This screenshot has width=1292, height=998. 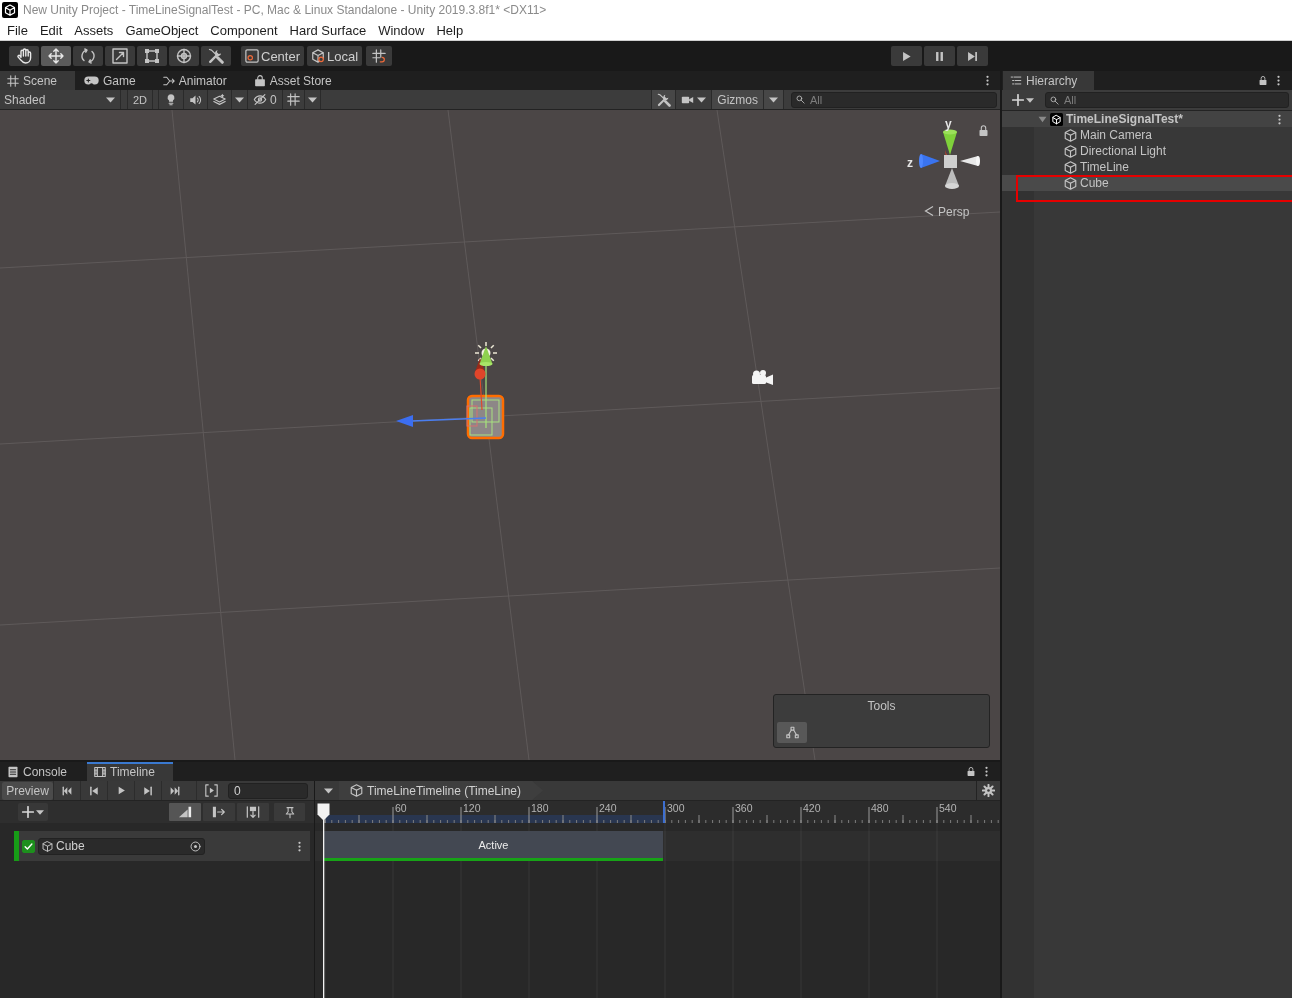 I want to click on effects-dropdown, so click(x=240, y=99).